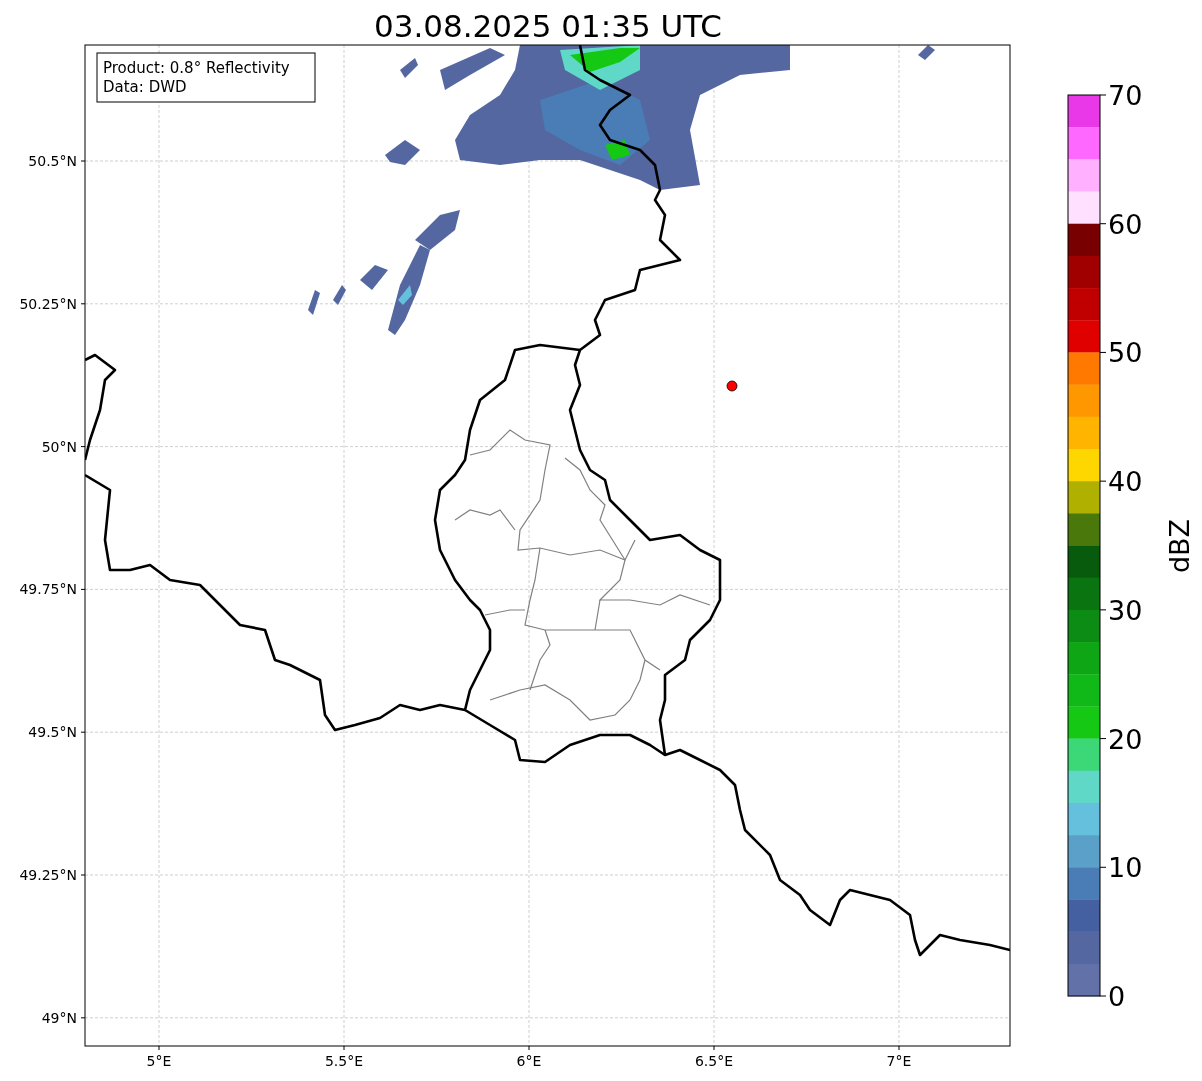 The width and height of the screenshot is (1202, 1081). I want to click on chart-title: 03.08.2025 01:35 UTC, so click(548, 26).